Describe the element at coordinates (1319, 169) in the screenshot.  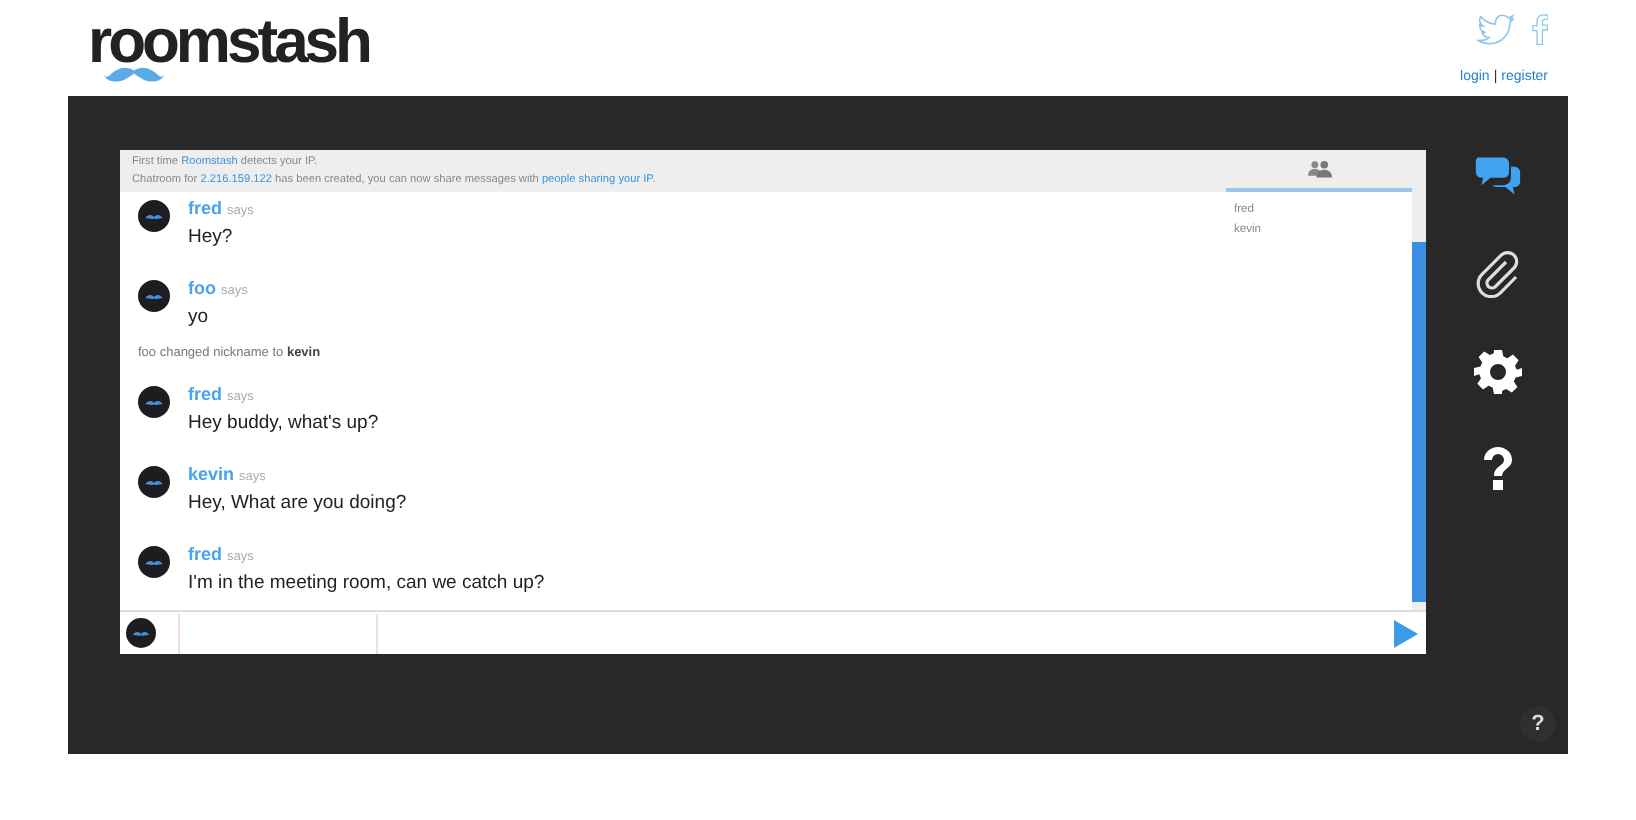
I see `users-icon` at that location.